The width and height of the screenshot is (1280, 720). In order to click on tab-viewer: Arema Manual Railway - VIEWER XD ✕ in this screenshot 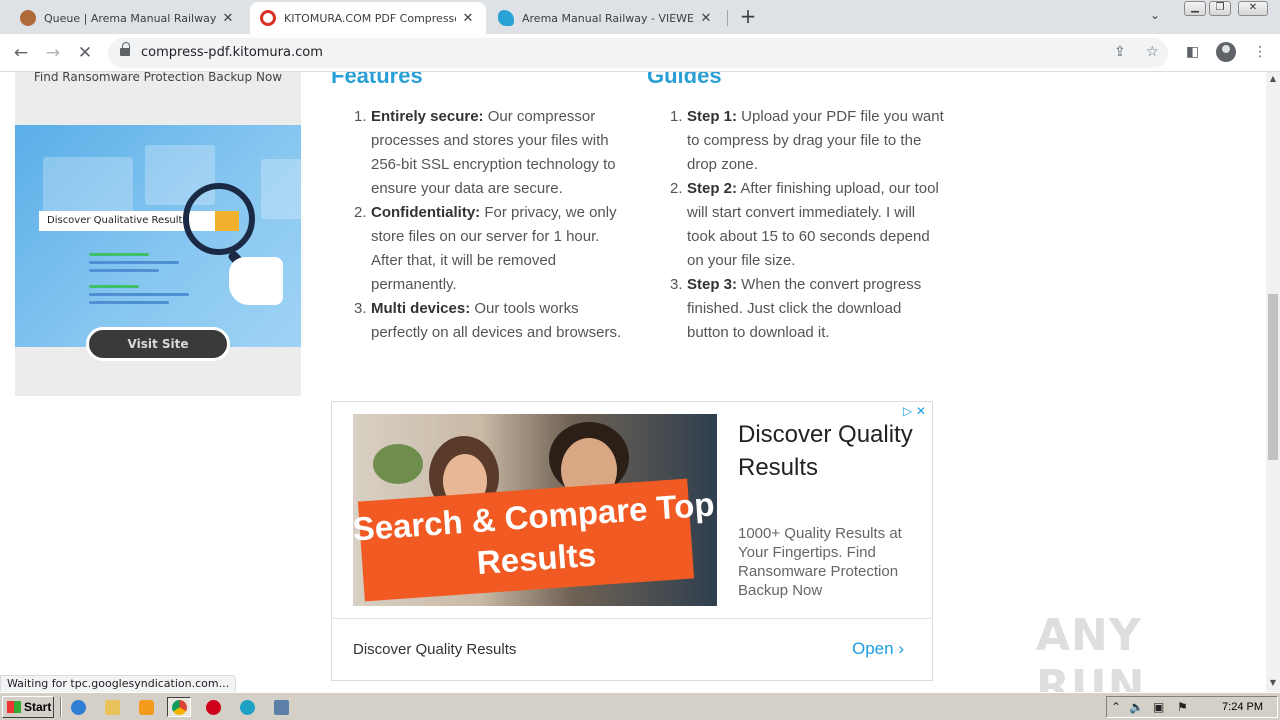, I will do `click(606, 18)`.